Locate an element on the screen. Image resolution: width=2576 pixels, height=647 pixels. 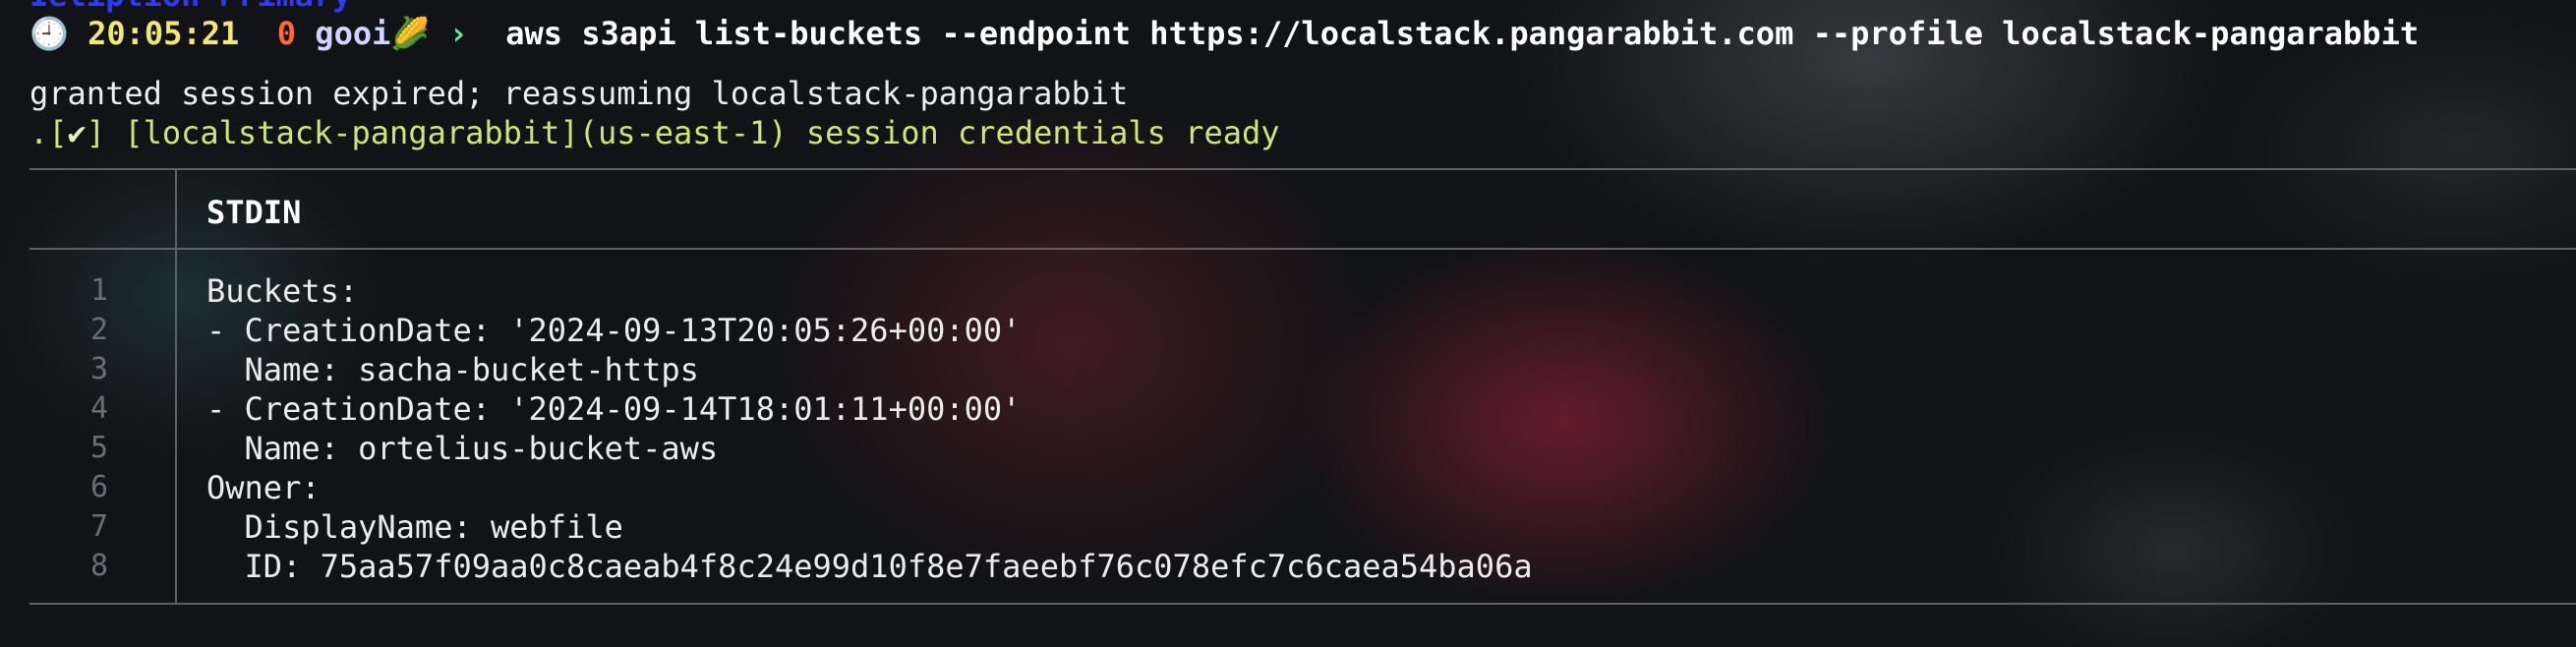
code-line: Buckets: is located at coordinates (282, 291).